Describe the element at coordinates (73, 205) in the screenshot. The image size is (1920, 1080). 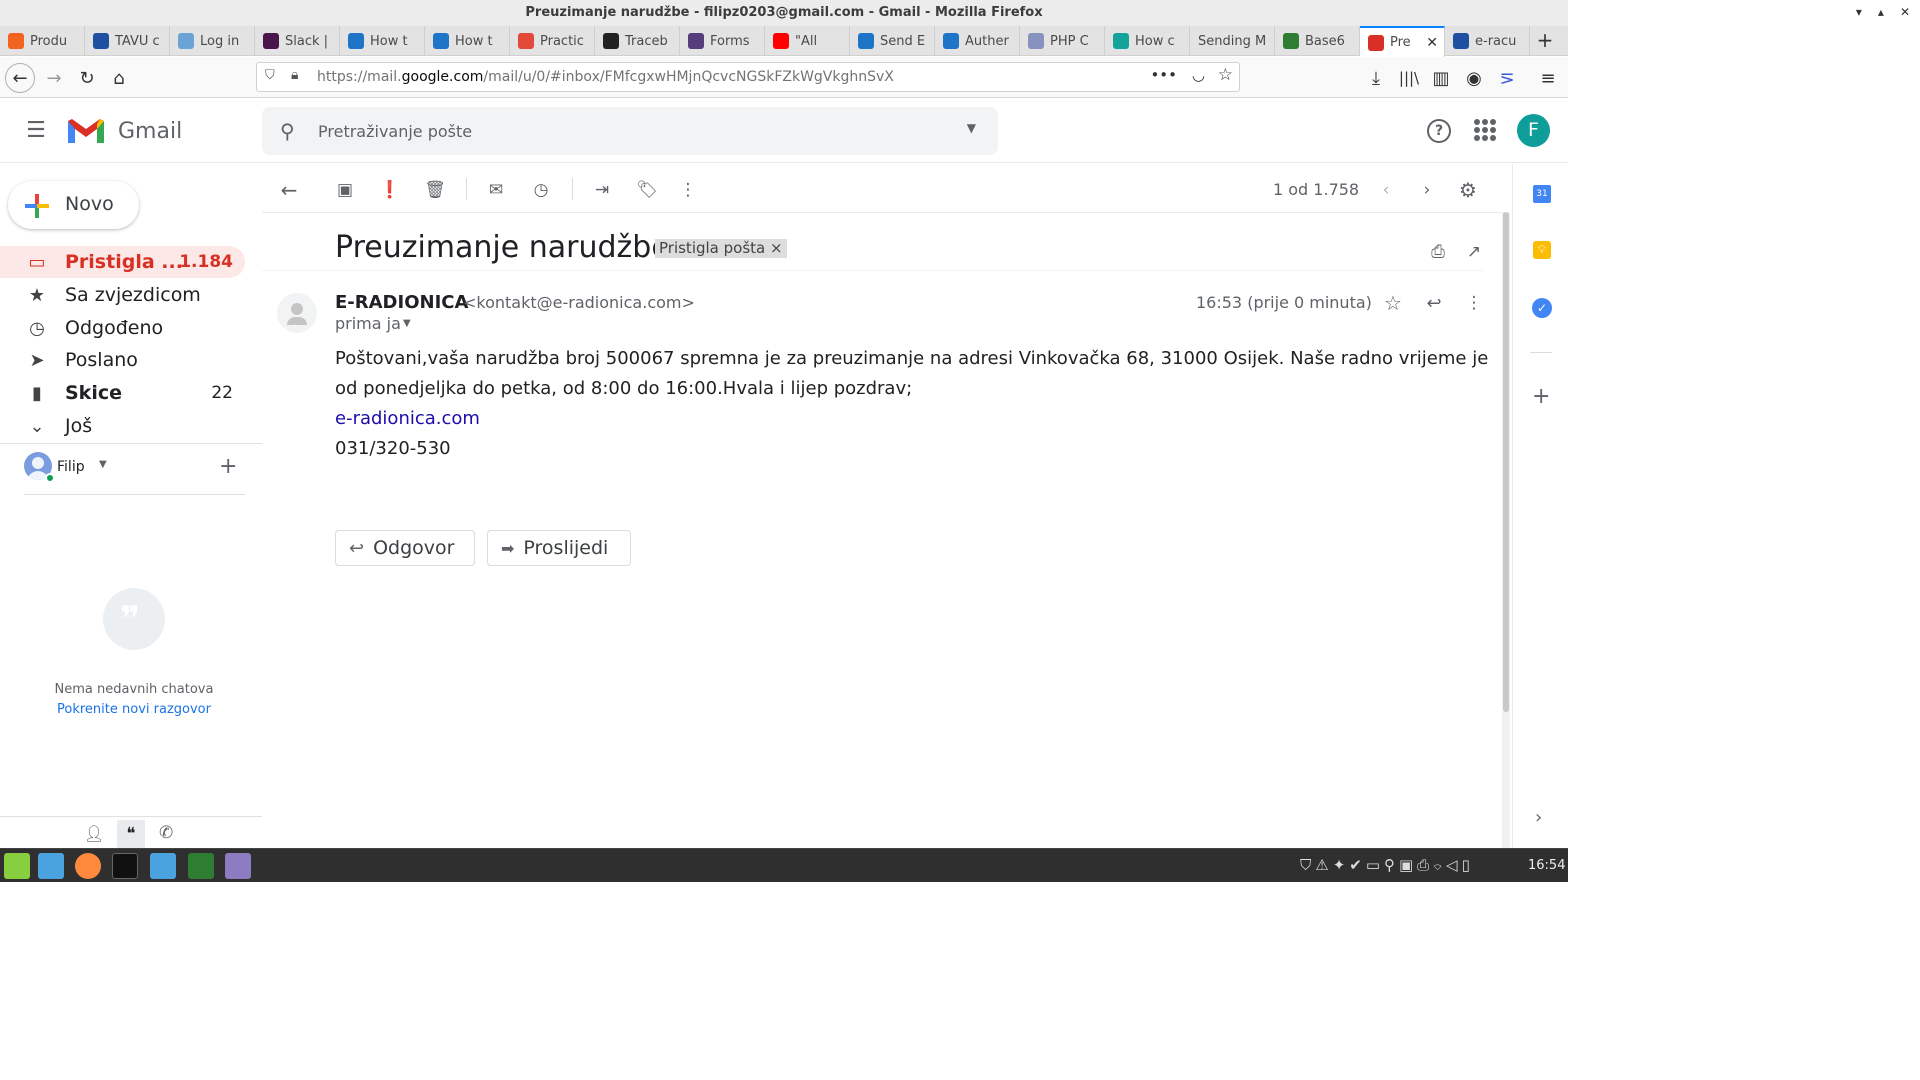
I see `compose-button: Novo` at that location.